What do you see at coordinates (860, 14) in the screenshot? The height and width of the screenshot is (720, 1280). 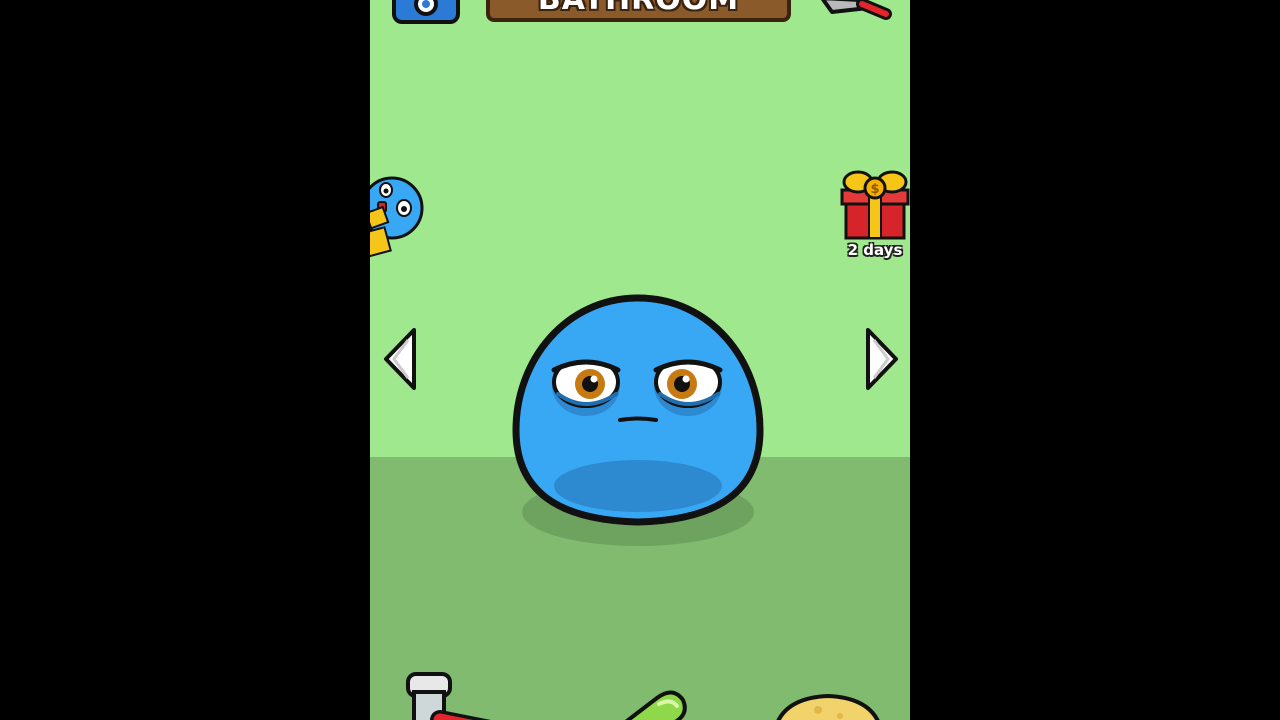 I see `wrench-icon` at bounding box center [860, 14].